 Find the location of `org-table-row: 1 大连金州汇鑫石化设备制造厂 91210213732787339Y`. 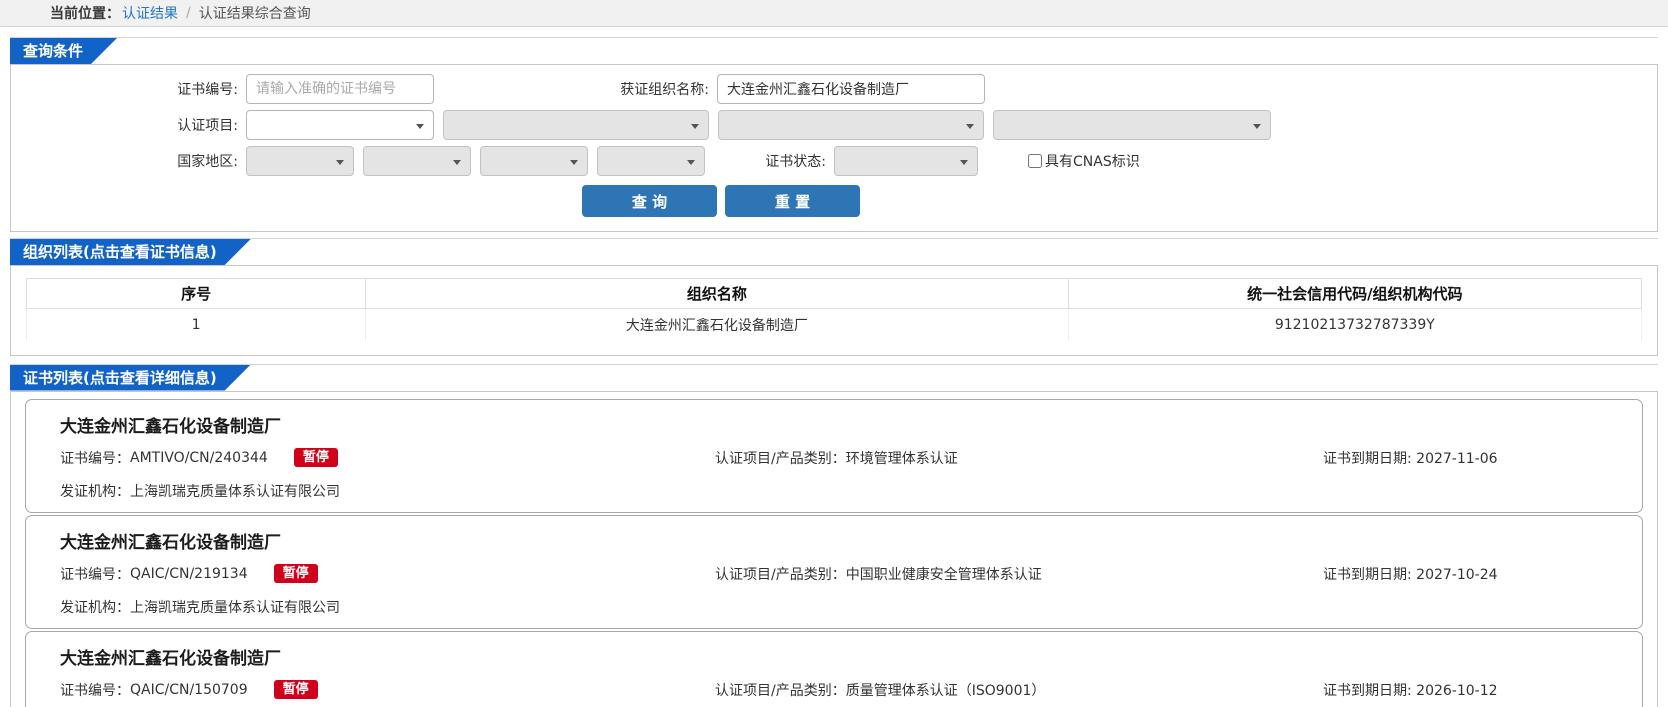

org-table-row: 1 大连金州汇鑫石化设备制造厂 91210213732787339Y is located at coordinates (834, 324).